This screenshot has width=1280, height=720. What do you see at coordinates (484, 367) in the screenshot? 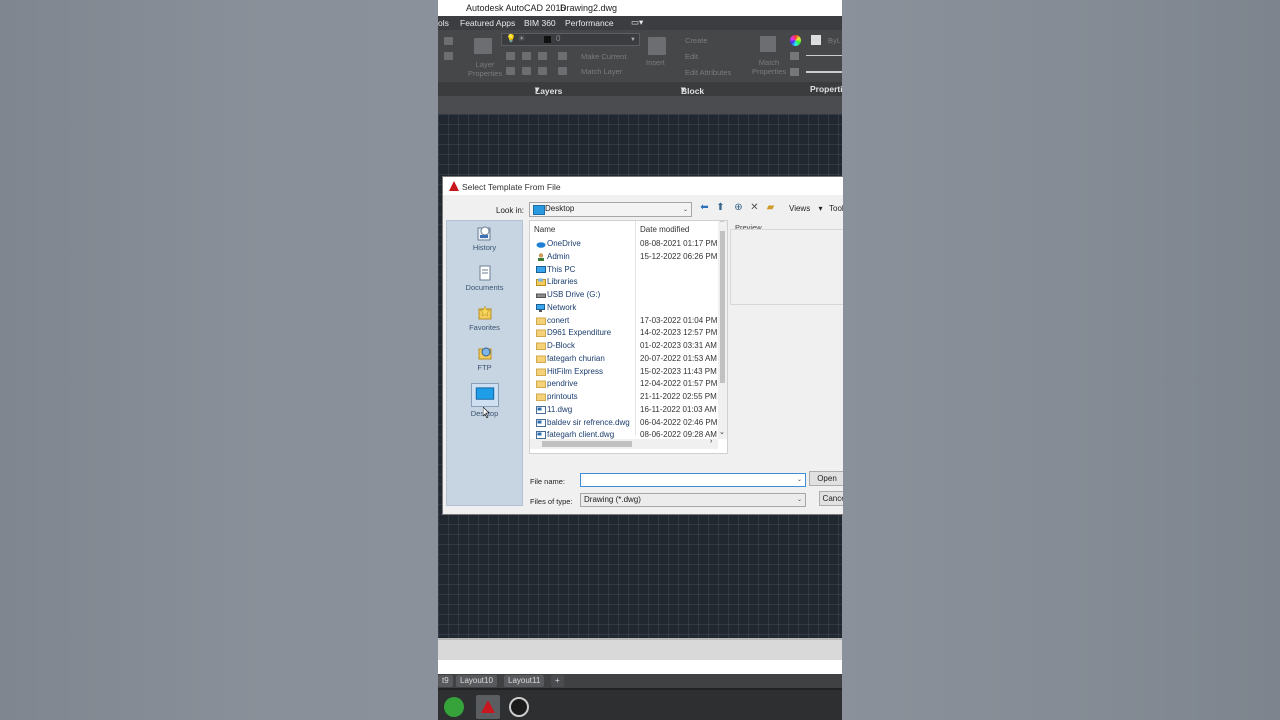
I see `place-label: FTP` at bounding box center [484, 367].